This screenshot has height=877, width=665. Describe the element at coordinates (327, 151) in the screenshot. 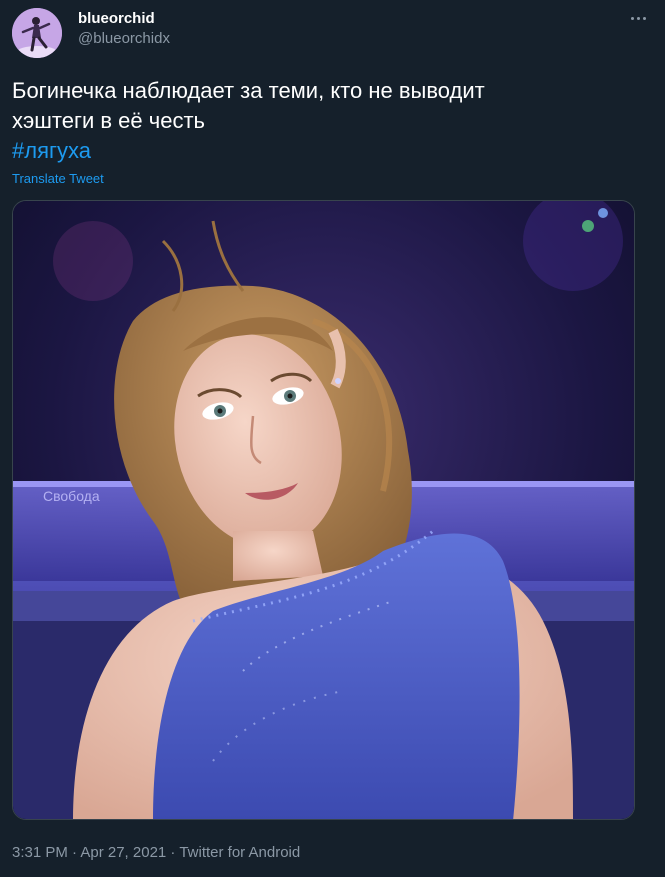

I see `hashtag-link: #лягуха` at that location.